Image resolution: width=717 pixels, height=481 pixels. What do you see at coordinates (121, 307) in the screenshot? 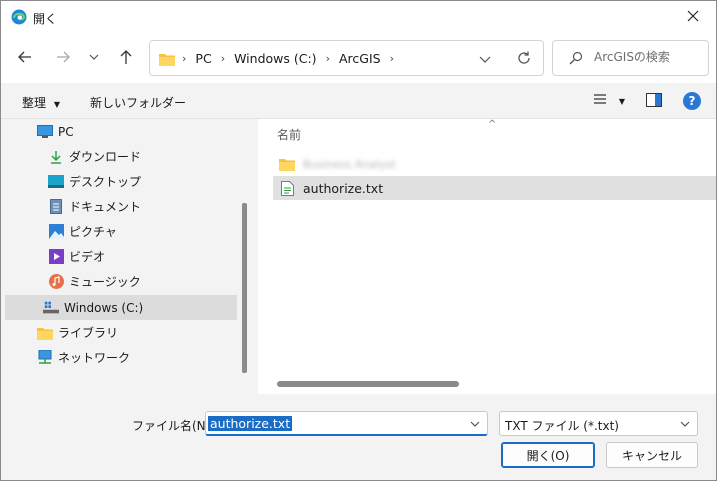
I see `sidebar-item-windows-c: Windows (C:)` at bounding box center [121, 307].